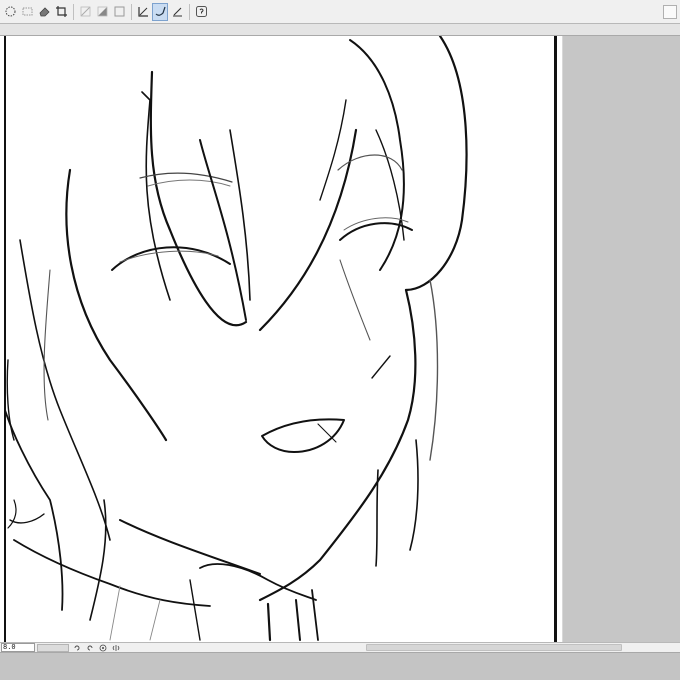 The width and height of the screenshot is (680, 680). What do you see at coordinates (61, 12) in the screenshot?
I see `crop-icon` at bounding box center [61, 12].